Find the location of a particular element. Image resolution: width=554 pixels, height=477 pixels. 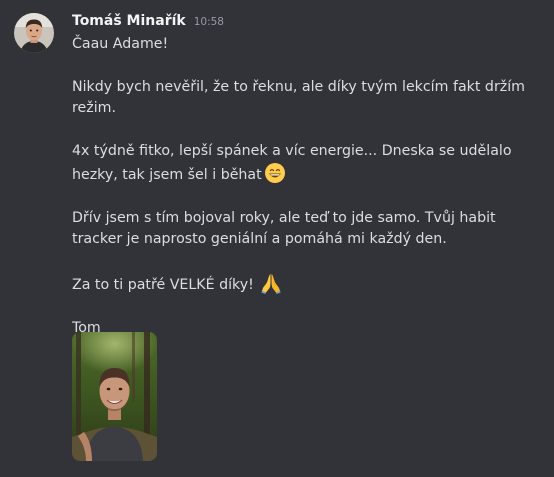

grinning-face-emoji is located at coordinates (275, 173).